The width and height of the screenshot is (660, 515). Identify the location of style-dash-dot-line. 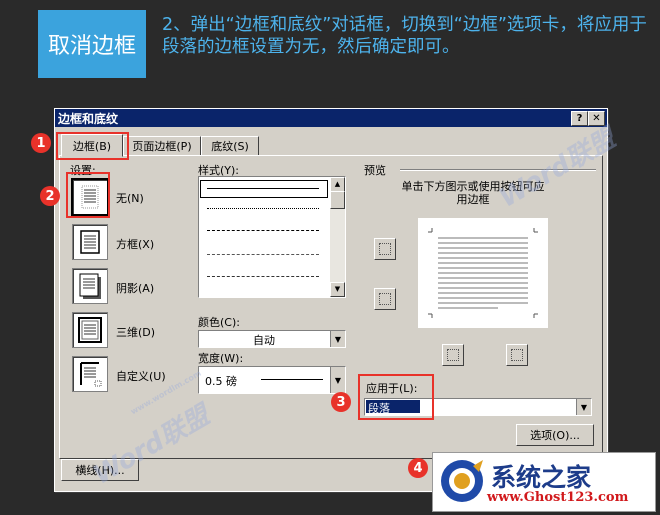
(263, 276).